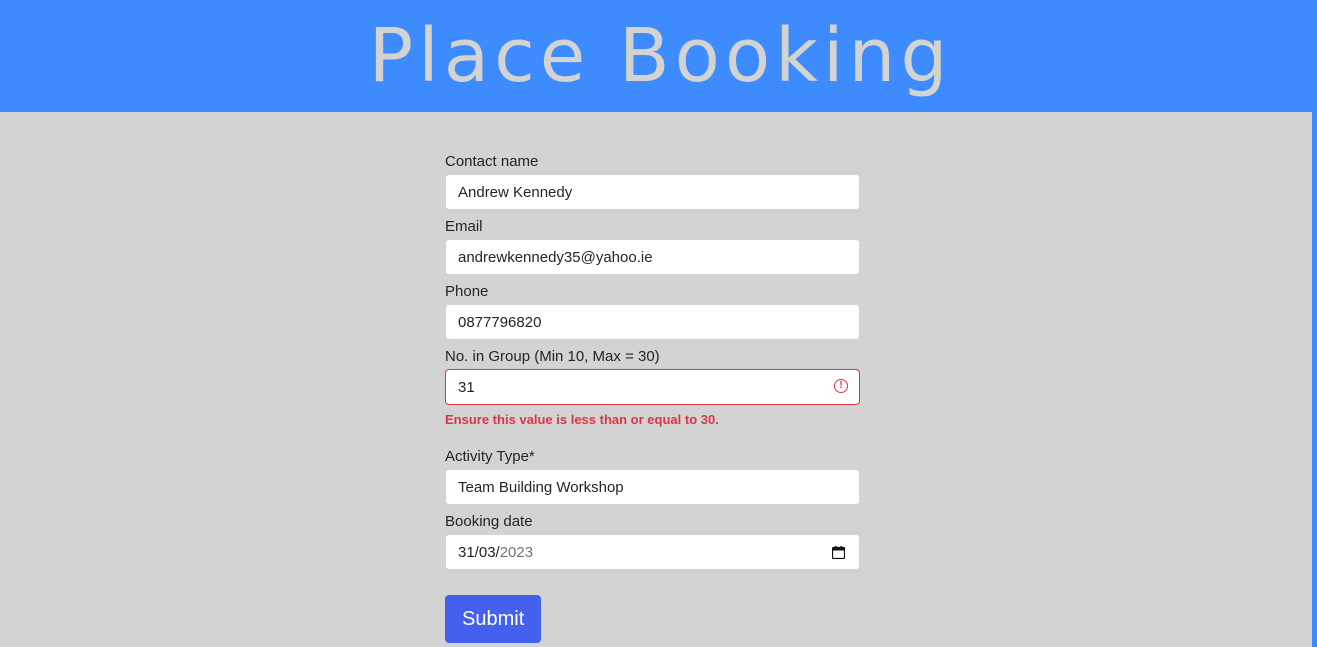  I want to click on booking-date-day-month: 31/03/, so click(479, 552).